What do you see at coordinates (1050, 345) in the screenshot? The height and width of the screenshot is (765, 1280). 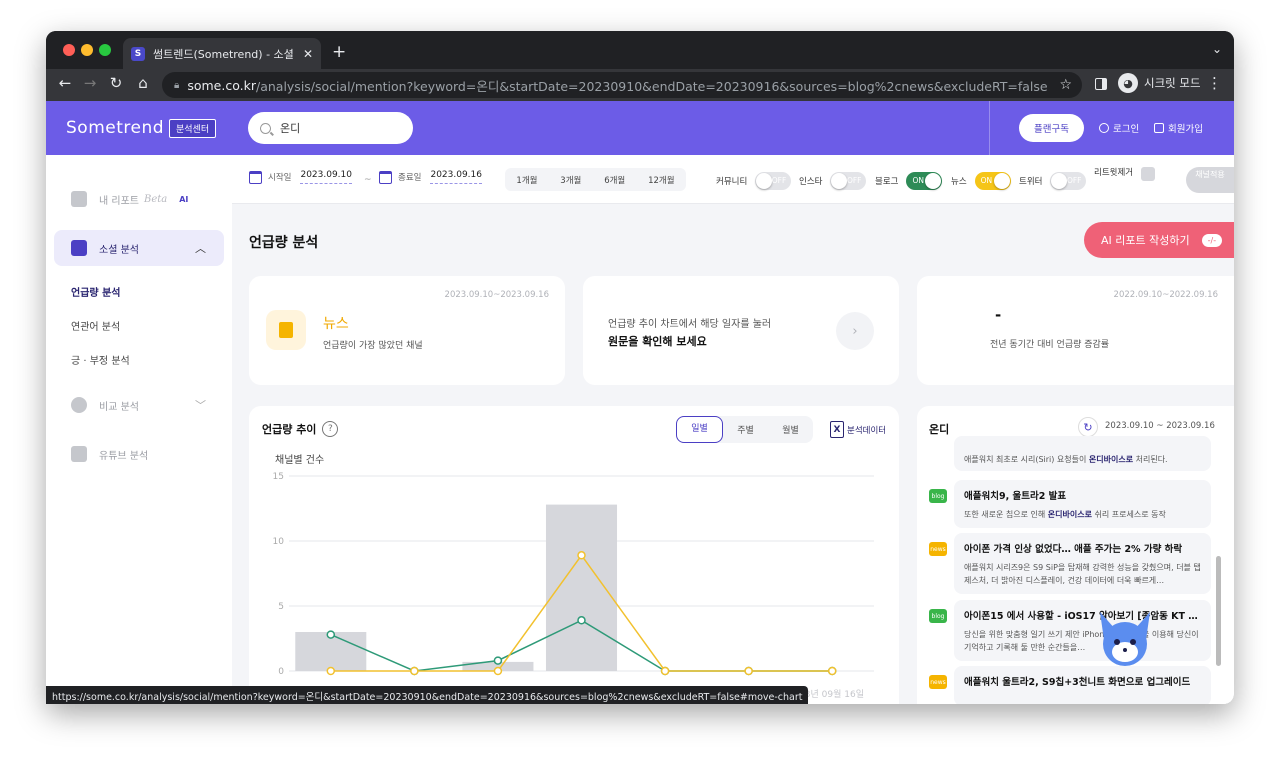 I see `yoy-caption: 전년 동기간 대비 언급량 증감률` at bounding box center [1050, 345].